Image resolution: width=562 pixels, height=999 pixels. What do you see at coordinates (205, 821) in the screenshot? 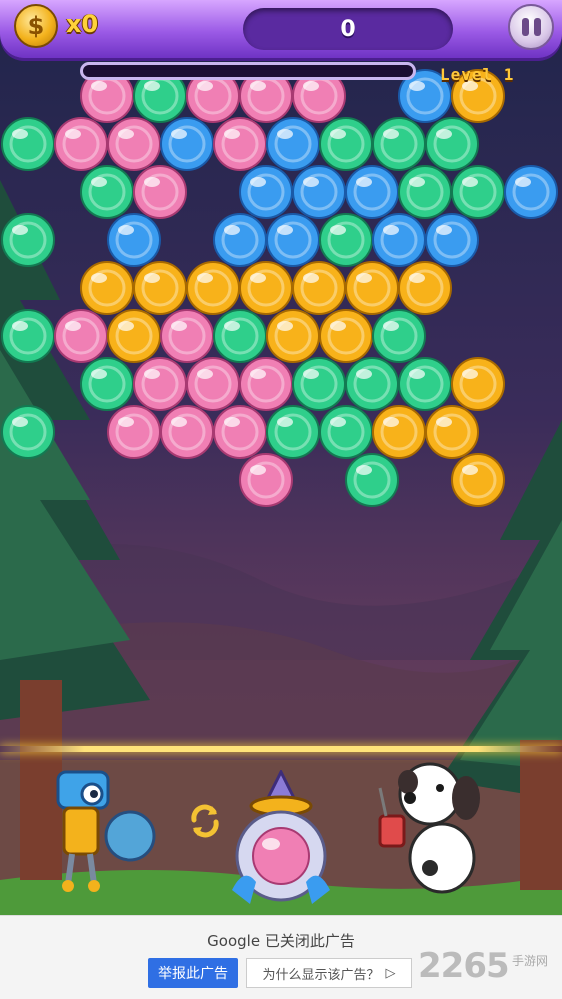
I see `swap-arrows-icon` at bounding box center [205, 821].